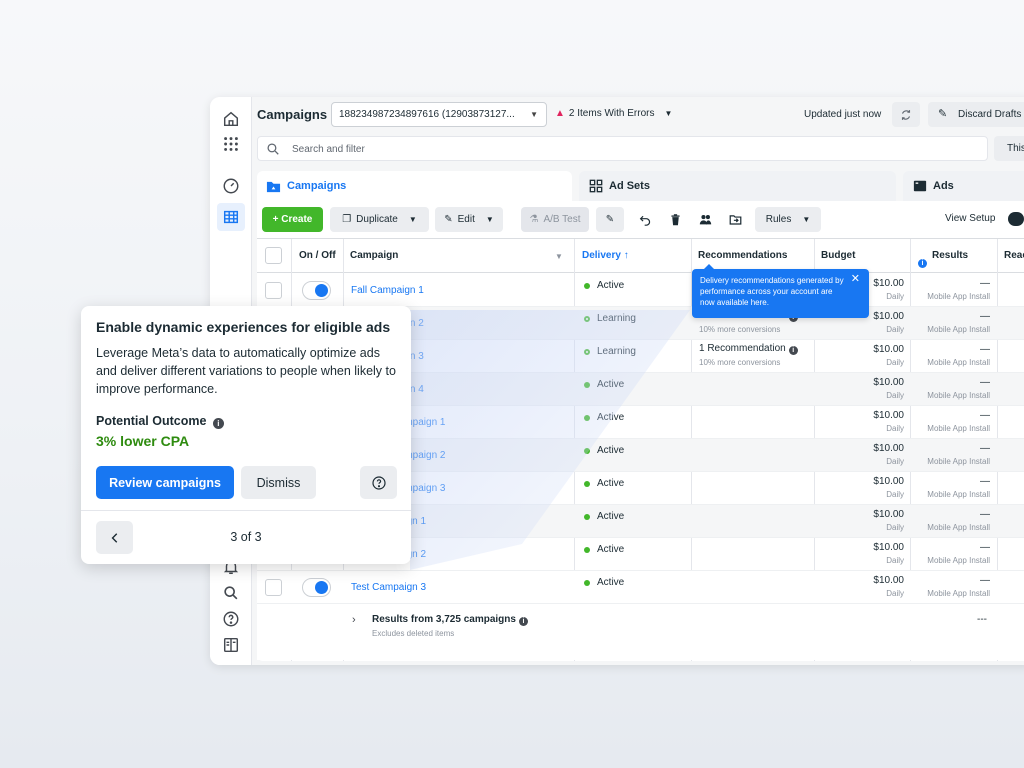 The height and width of the screenshot is (768, 1024). Describe the element at coordinates (231, 593) in the screenshot. I see `search-icon` at that location.